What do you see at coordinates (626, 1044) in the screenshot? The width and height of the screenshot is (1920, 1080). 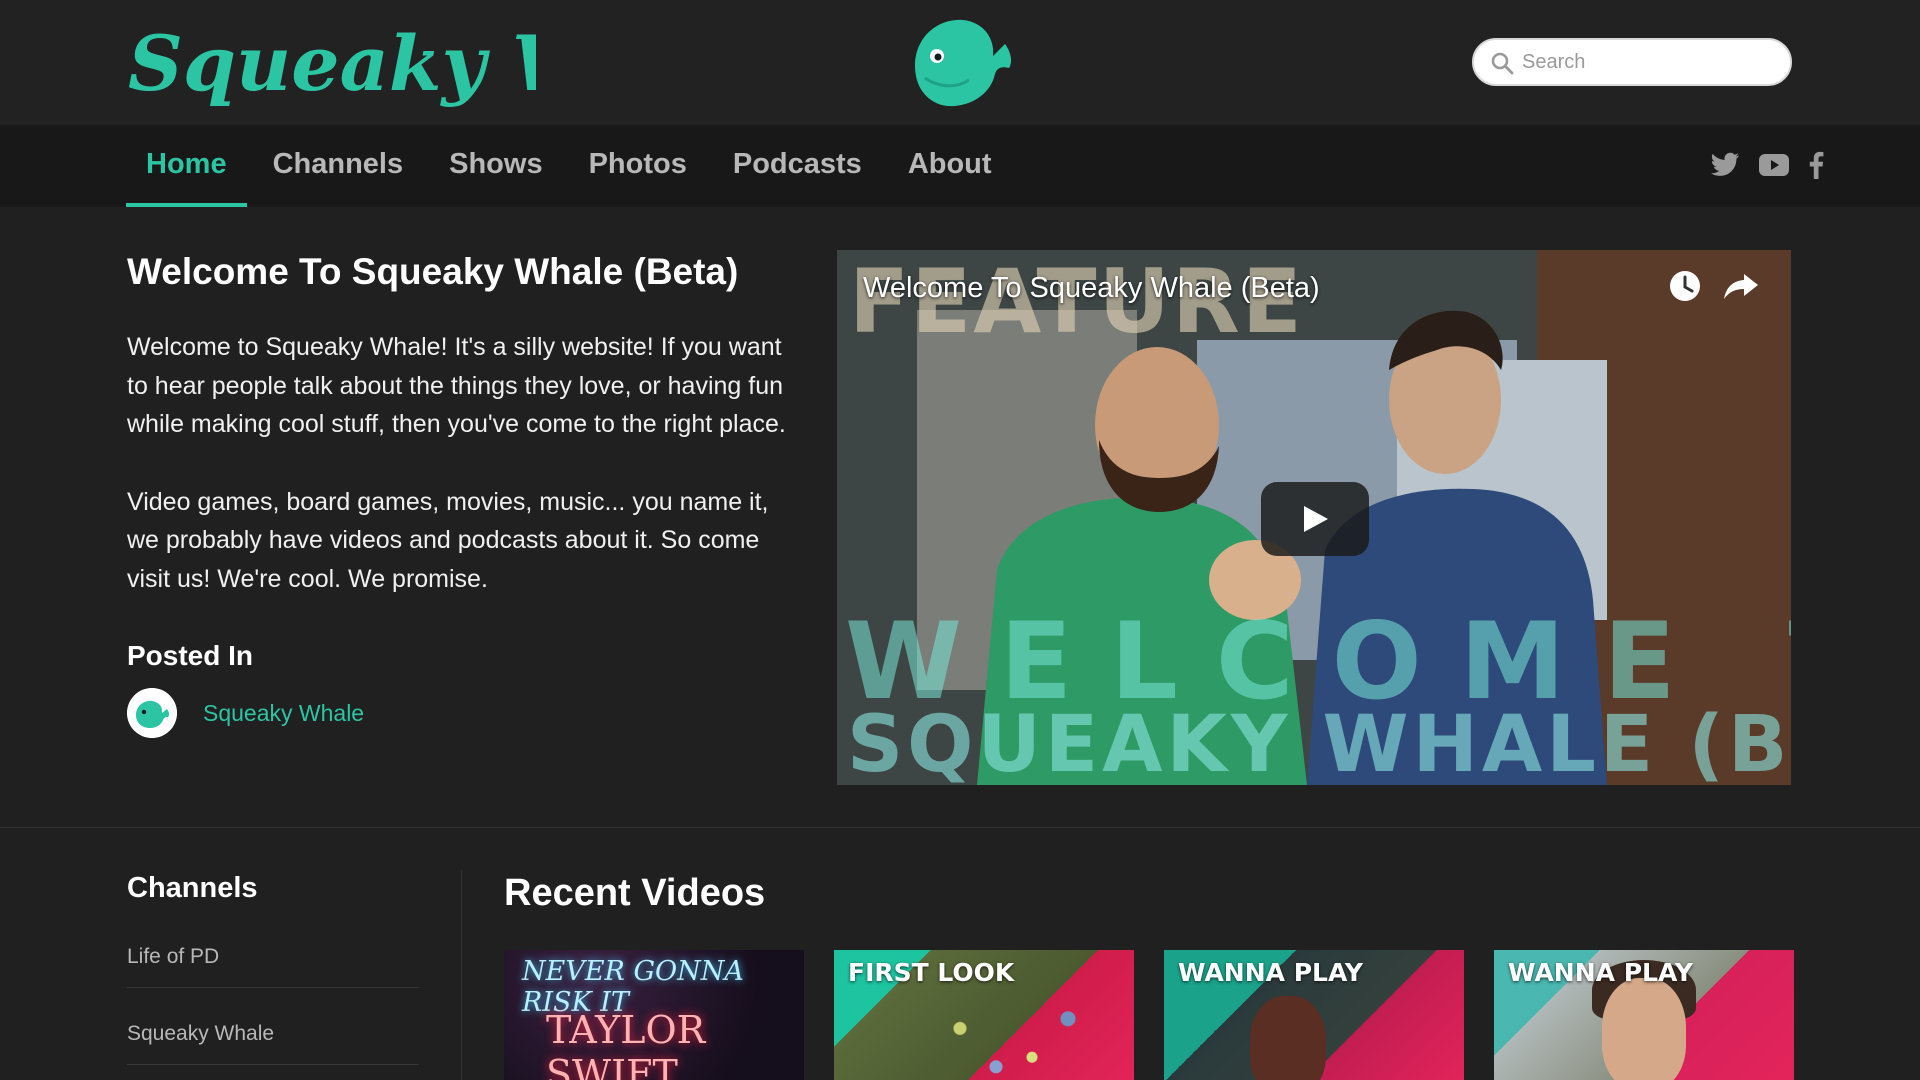 I see `video-thumb-1-neon-line2: TAYLOR SWIFT` at bounding box center [626, 1044].